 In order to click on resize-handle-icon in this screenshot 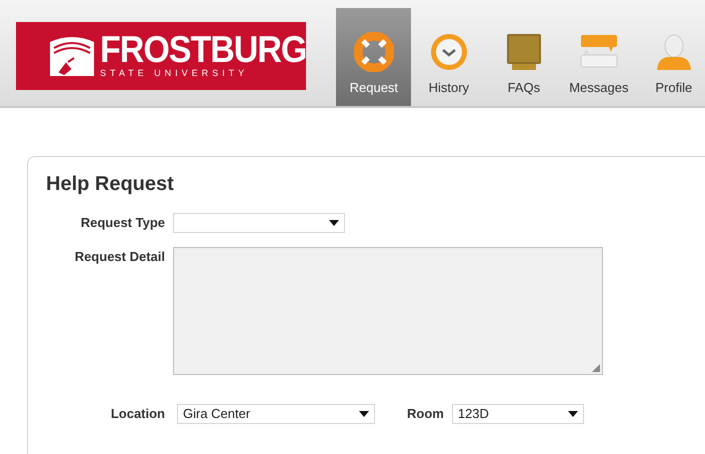, I will do `click(596, 368)`.